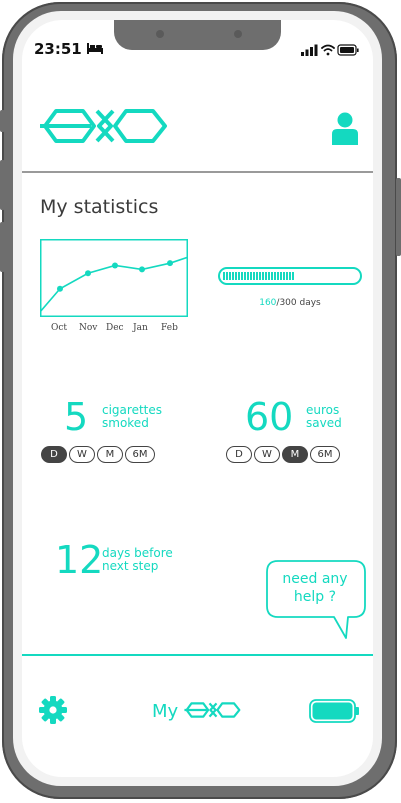  What do you see at coordinates (94, 48) in the screenshot?
I see `bed-icon` at bounding box center [94, 48].